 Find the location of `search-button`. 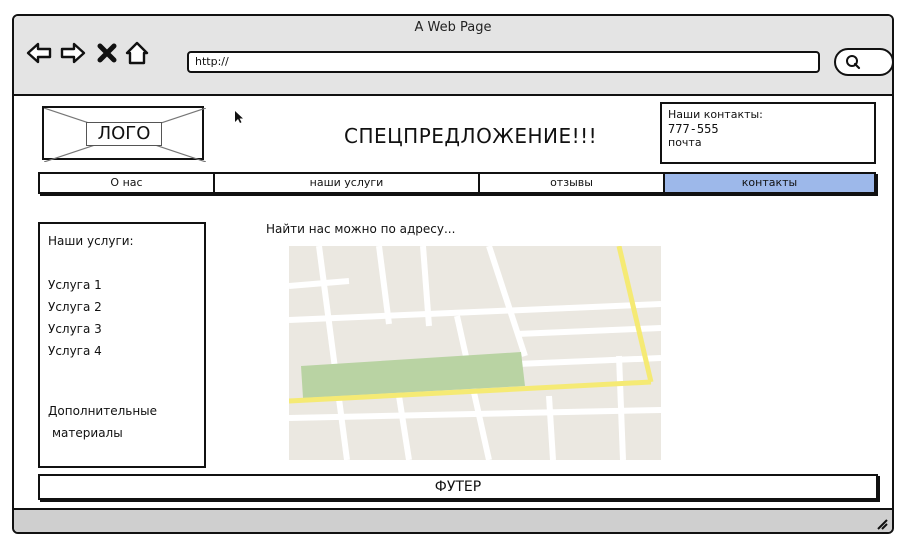

search-button is located at coordinates (863, 62).